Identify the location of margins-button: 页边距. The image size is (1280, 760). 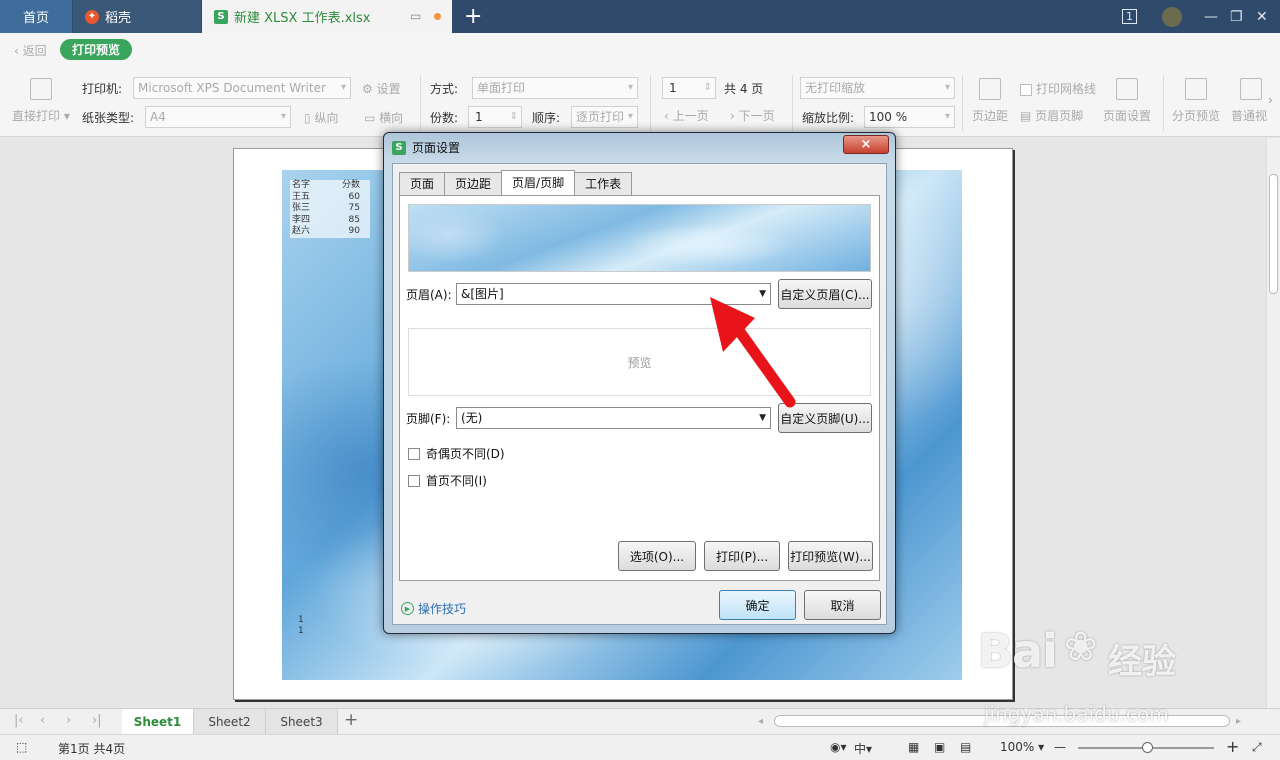
(990, 115).